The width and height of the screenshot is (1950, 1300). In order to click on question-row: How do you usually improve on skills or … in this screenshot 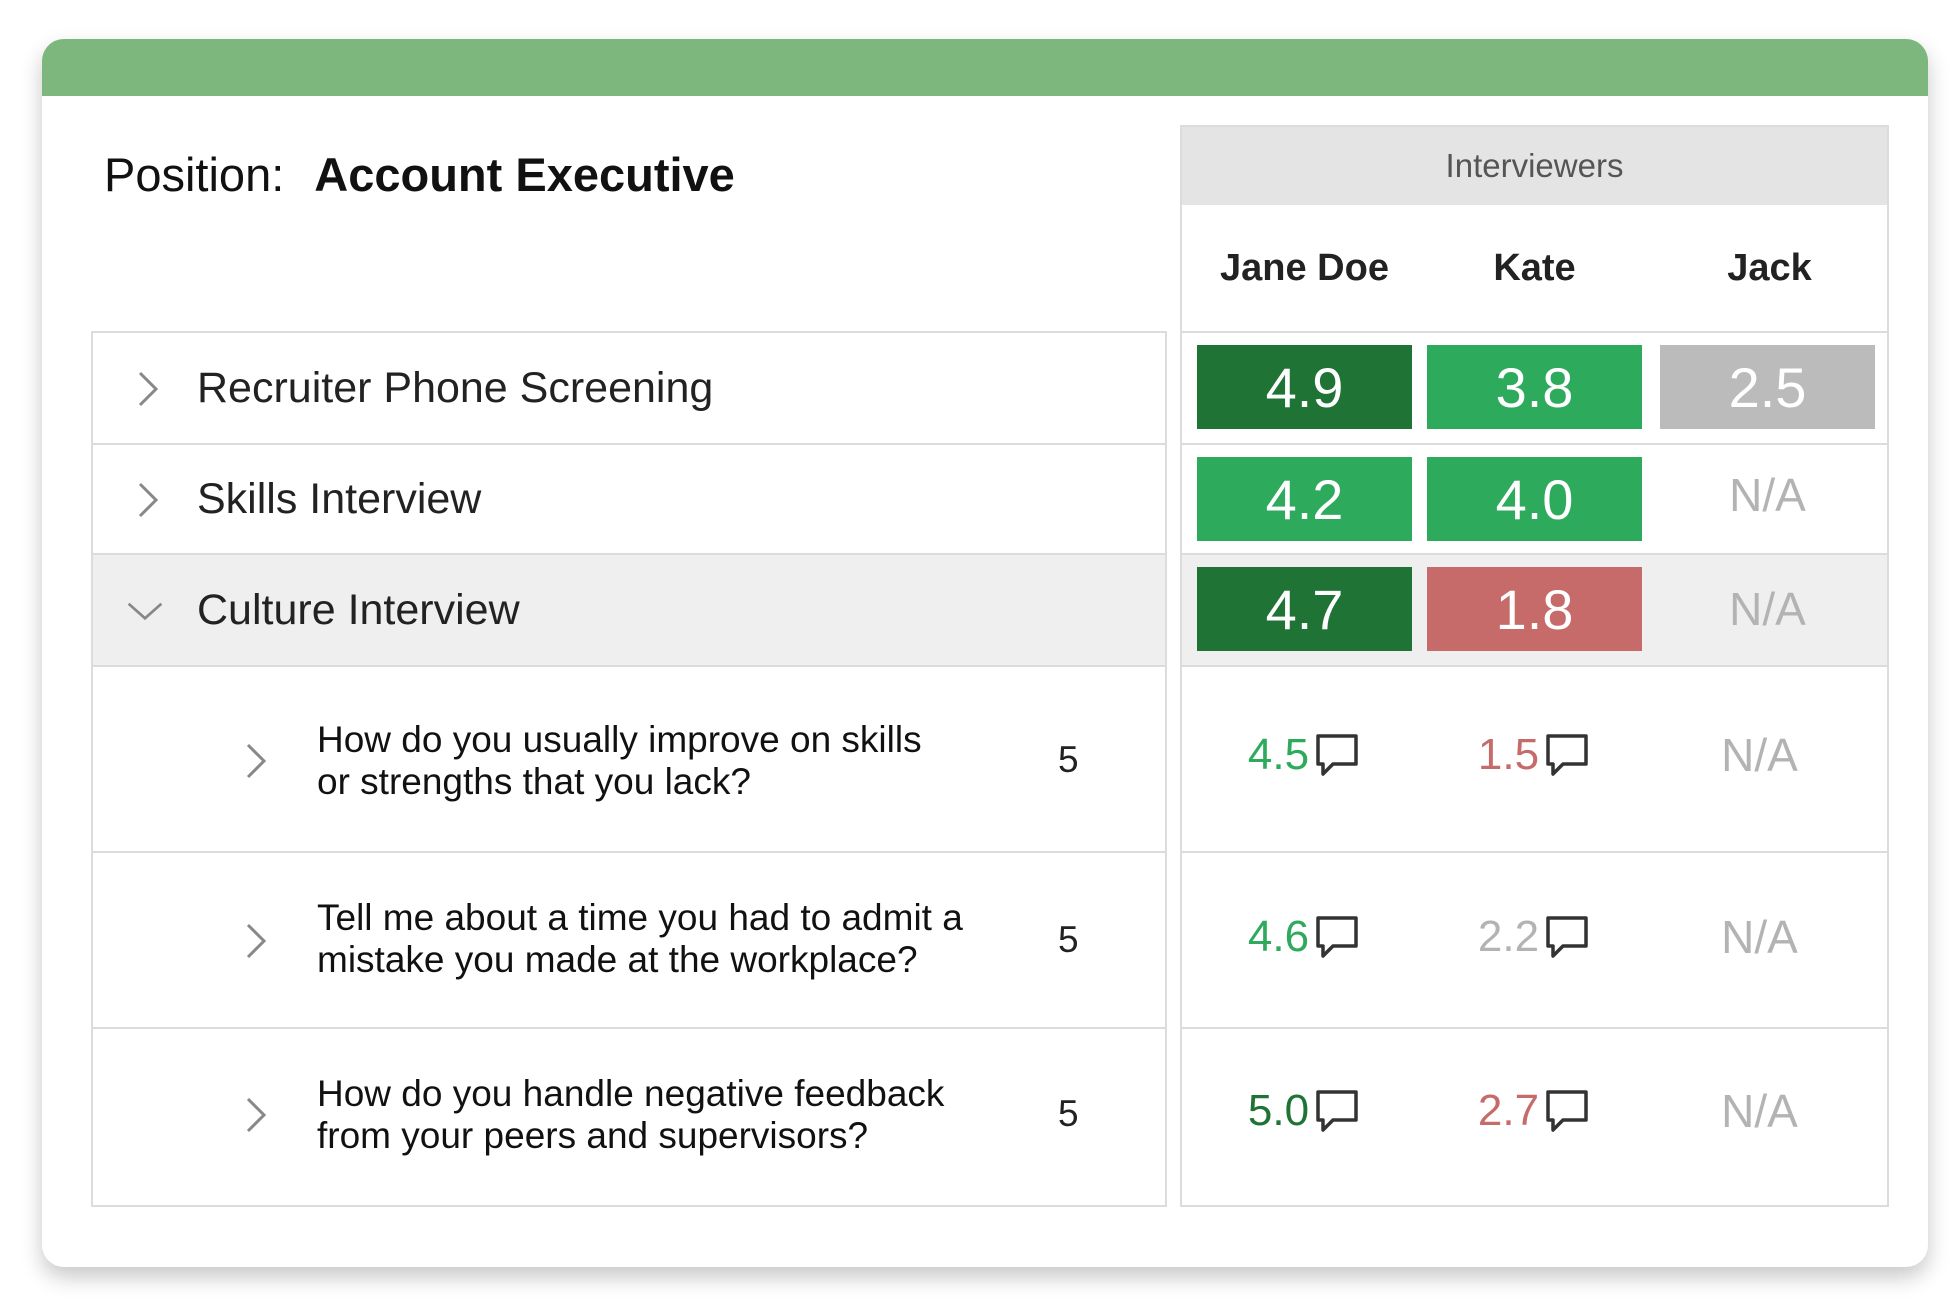, I will do `click(629, 760)`.